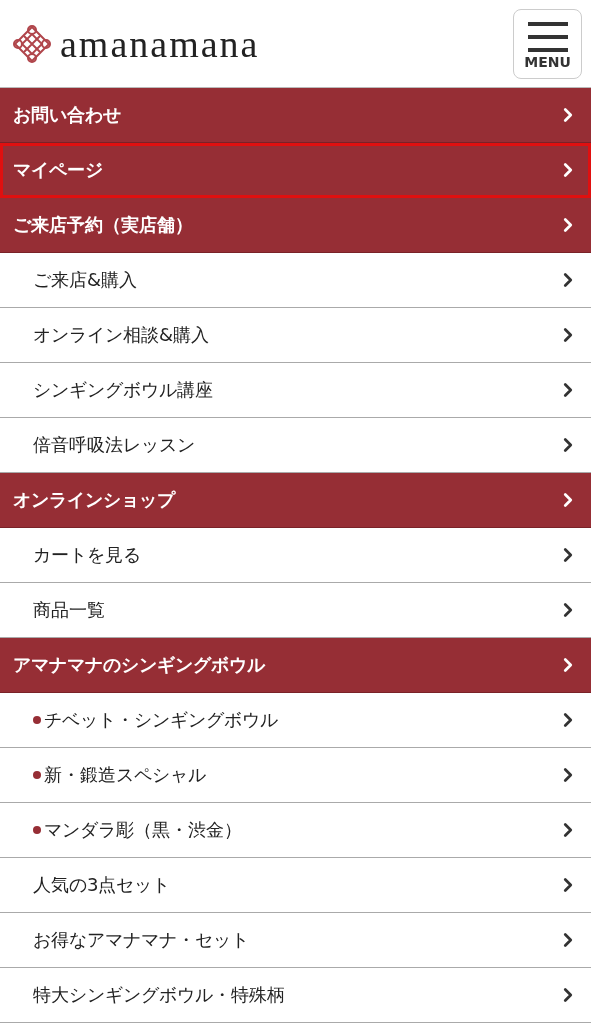 The height and width of the screenshot is (1024, 591). I want to click on menu-item-label: マイページ, so click(58, 170).